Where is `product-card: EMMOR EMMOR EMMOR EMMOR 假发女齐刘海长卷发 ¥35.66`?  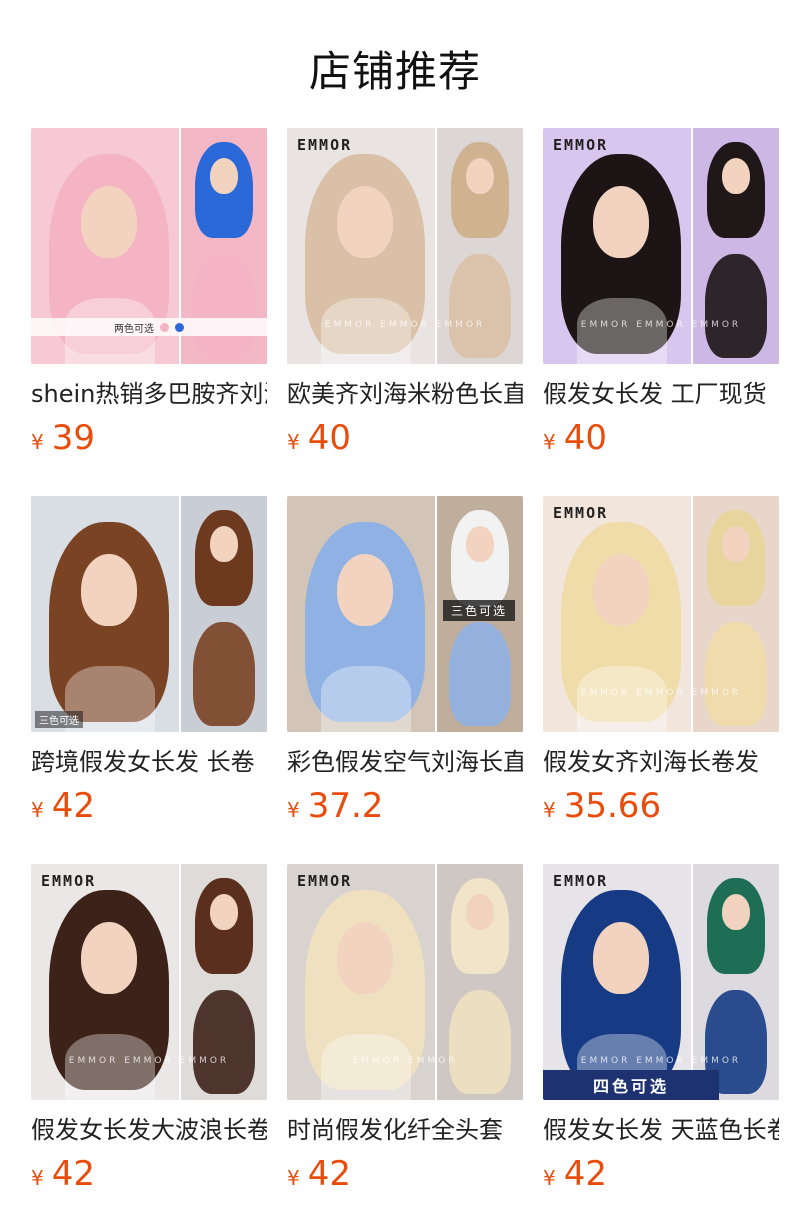
product-card: EMMOR EMMOR EMMOR EMMOR 假发女齐刘海长卷发 ¥35.66 is located at coordinates (661, 661).